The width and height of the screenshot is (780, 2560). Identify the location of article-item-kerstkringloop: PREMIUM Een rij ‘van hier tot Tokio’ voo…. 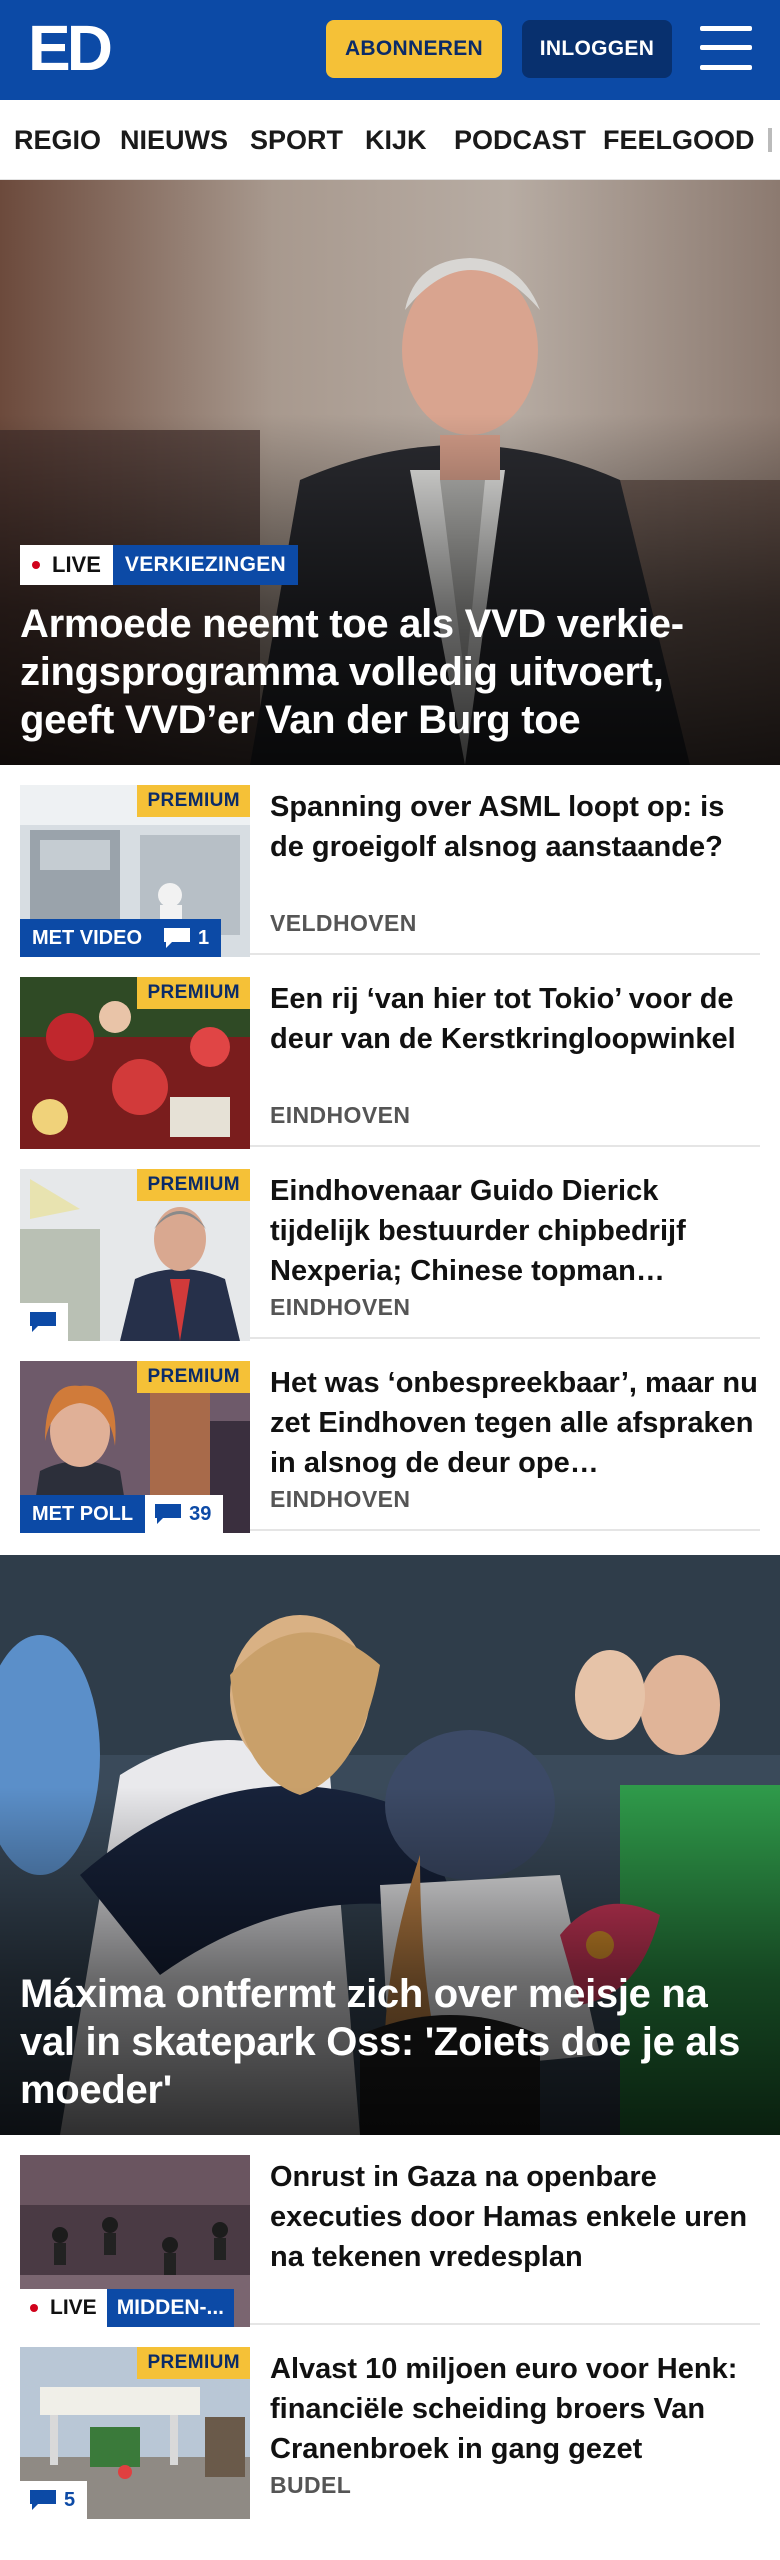
(390, 1053).